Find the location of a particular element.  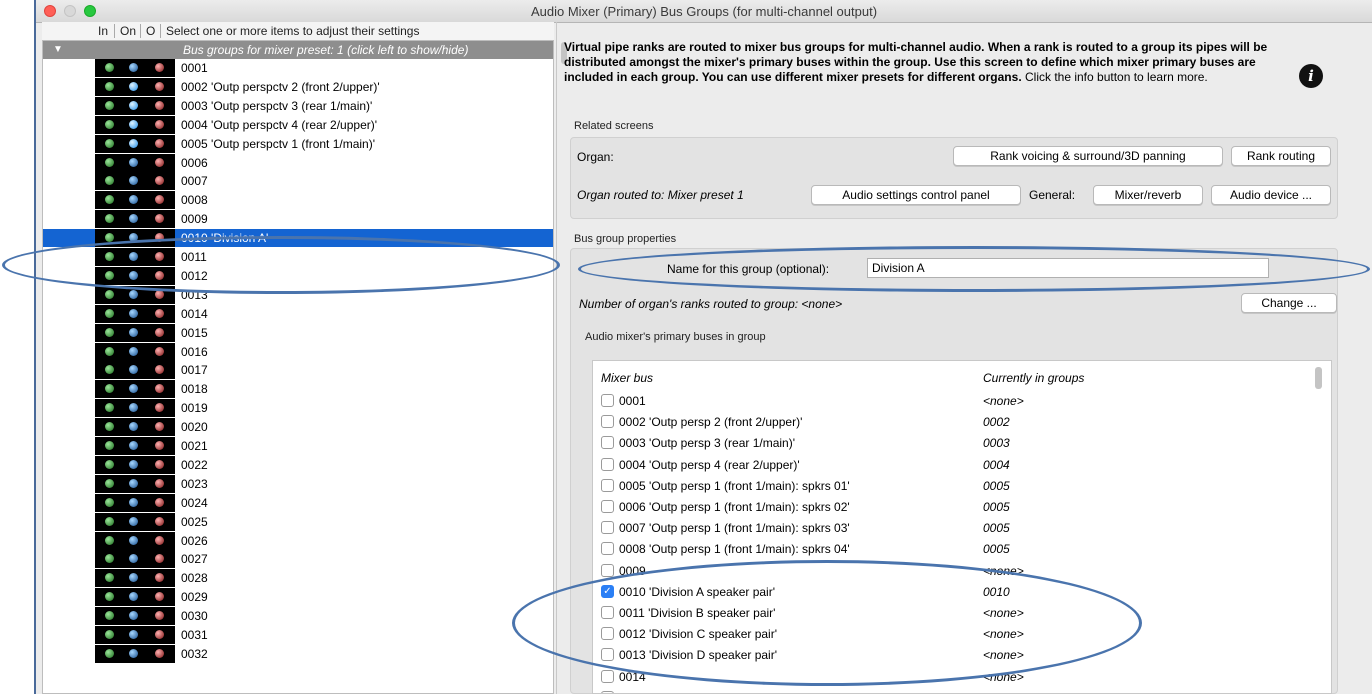

bus-checkbox: ✓ is located at coordinates (607, 591).